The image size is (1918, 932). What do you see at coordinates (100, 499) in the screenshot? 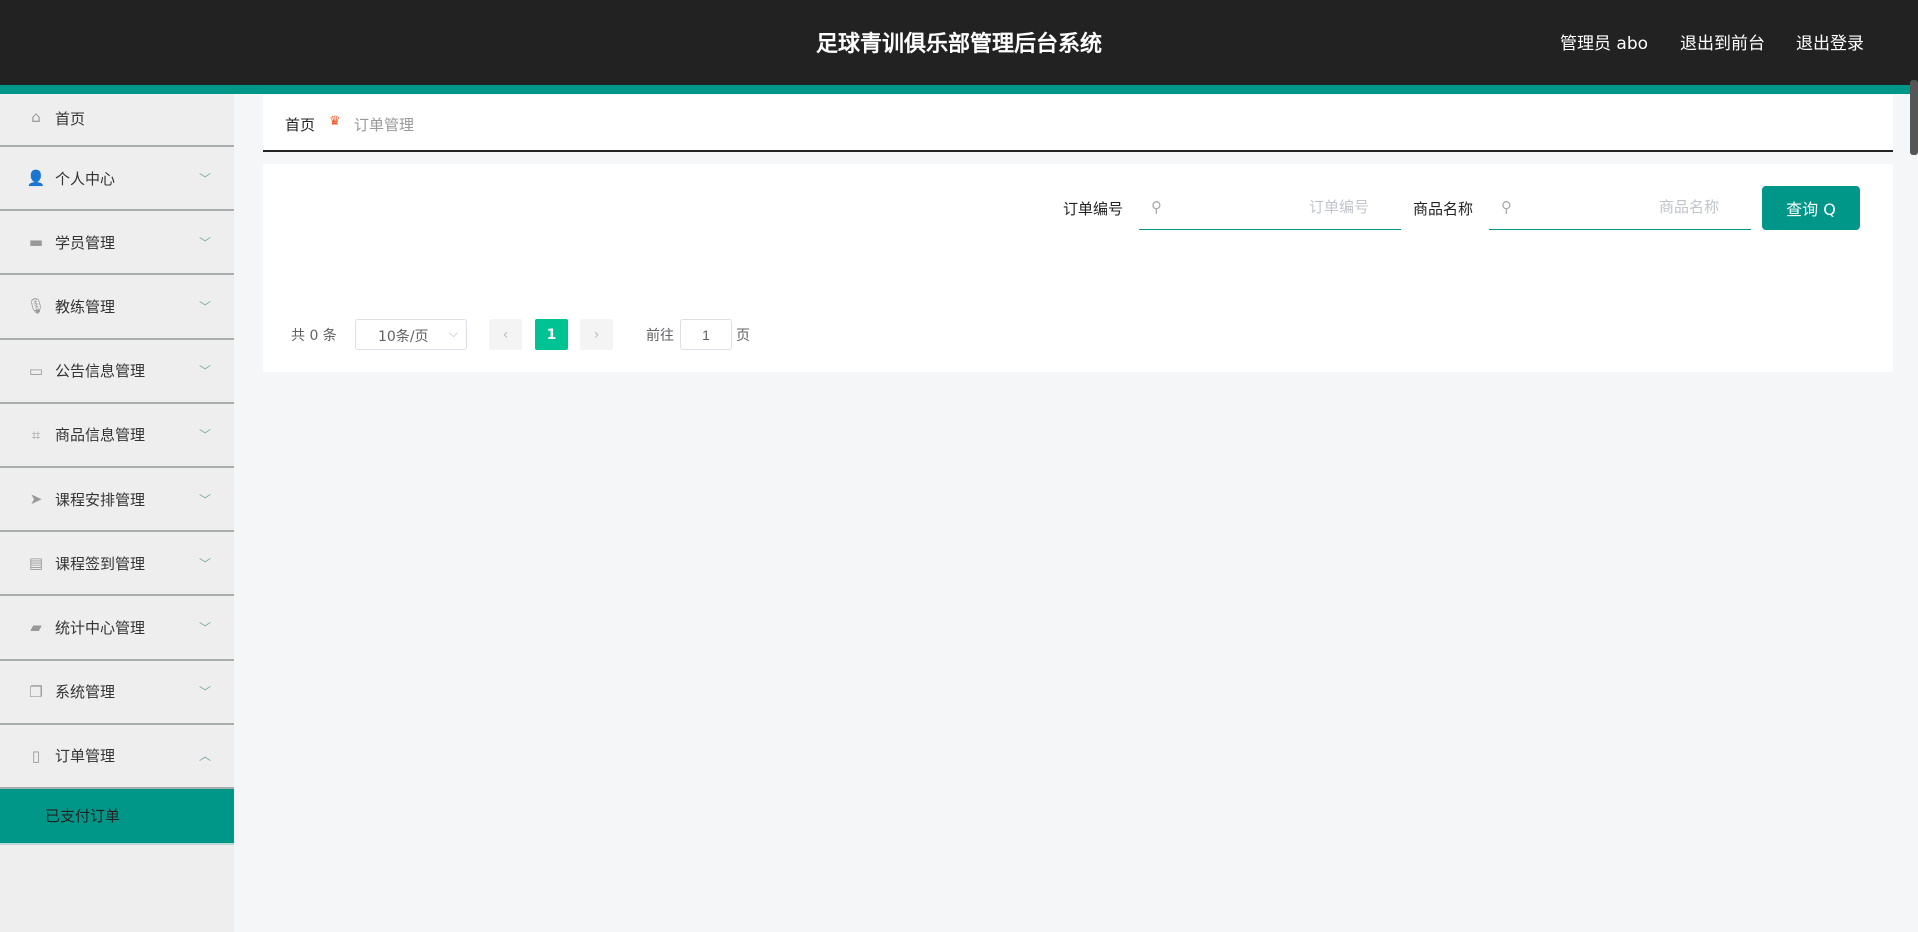
I see `sidebar-item-label: 课程安排管理` at bounding box center [100, 499].